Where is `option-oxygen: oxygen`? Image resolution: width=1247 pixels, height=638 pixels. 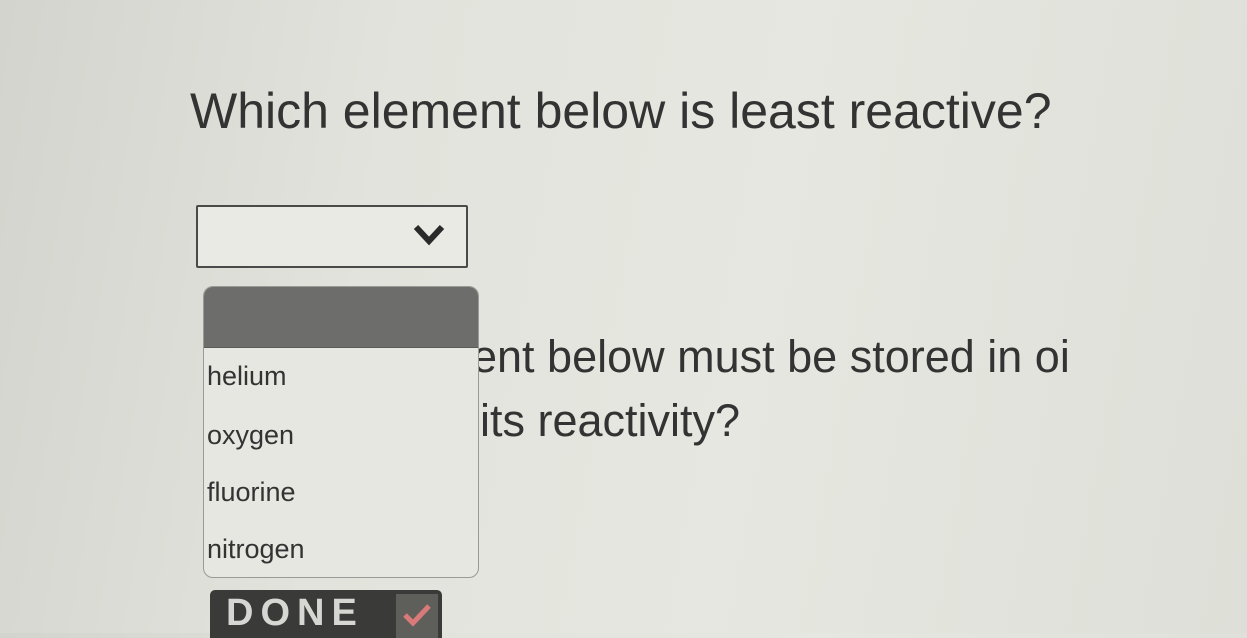
option-oxygen: oxygen is located at coordinates (250, 435).